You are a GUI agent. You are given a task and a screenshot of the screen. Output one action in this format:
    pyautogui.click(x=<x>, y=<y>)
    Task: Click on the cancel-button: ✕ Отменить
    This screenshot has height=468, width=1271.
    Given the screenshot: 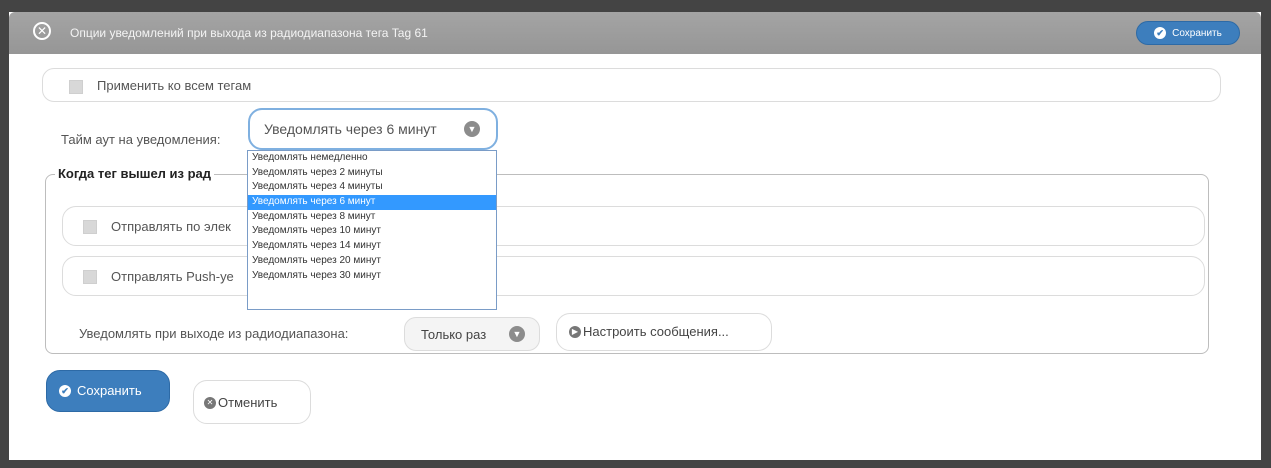 What is the action you would take?
    pyautogui.click(x=252, y=402)
    